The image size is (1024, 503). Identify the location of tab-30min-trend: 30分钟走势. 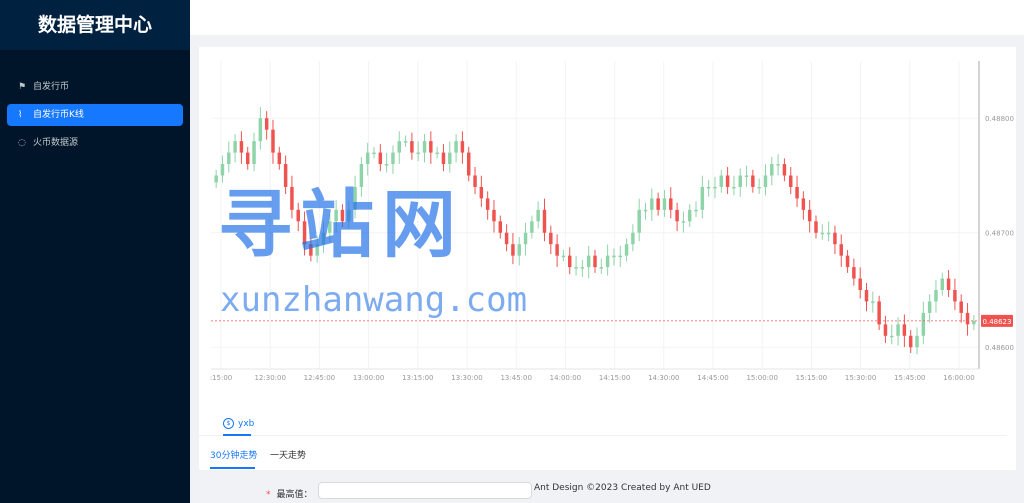
(233, 454).